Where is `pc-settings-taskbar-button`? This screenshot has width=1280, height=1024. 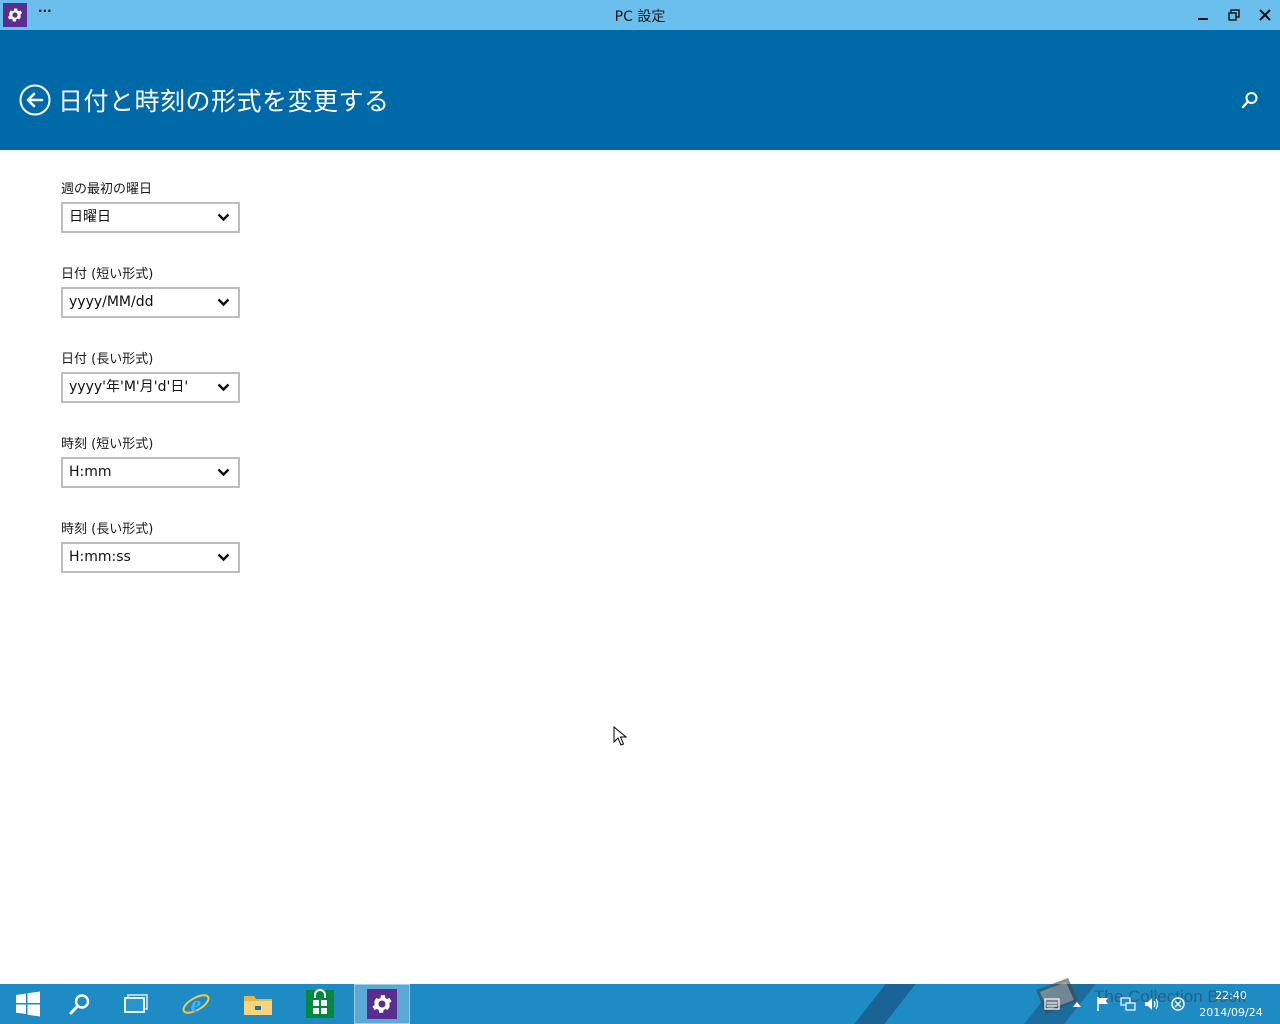
pc-settings-taskbar-button is located at coordinates (382, 1004).